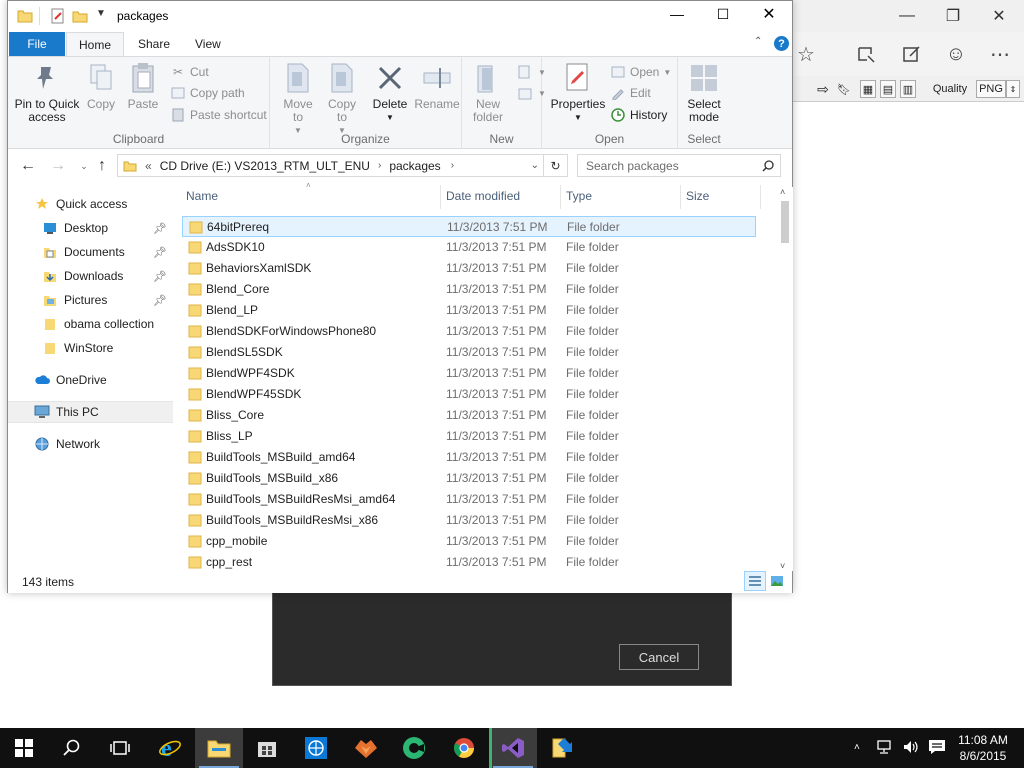 This screenshot has width=1024, height=768. What do you see at coordinates (47, 92) in the screenshot?
I see `pin-to-quick-access-button: Pin to Quick access` at bounding box center [47, 92].